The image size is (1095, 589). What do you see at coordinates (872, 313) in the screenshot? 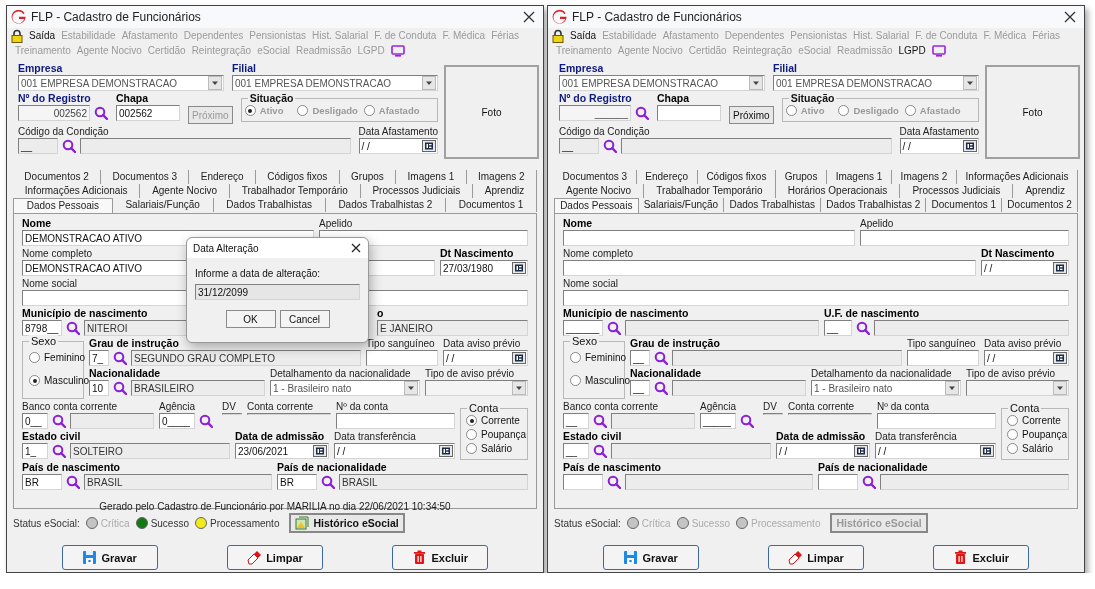
I see `field-label: U.F. de nascimento` at bounding box center [872, 313].